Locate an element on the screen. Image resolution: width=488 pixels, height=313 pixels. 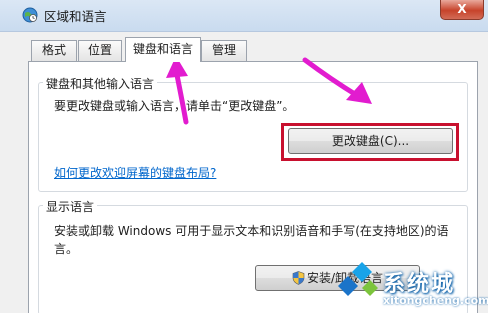
tab-keyboards-languages: 键盘和语言 is located at coordinates (163, 49).